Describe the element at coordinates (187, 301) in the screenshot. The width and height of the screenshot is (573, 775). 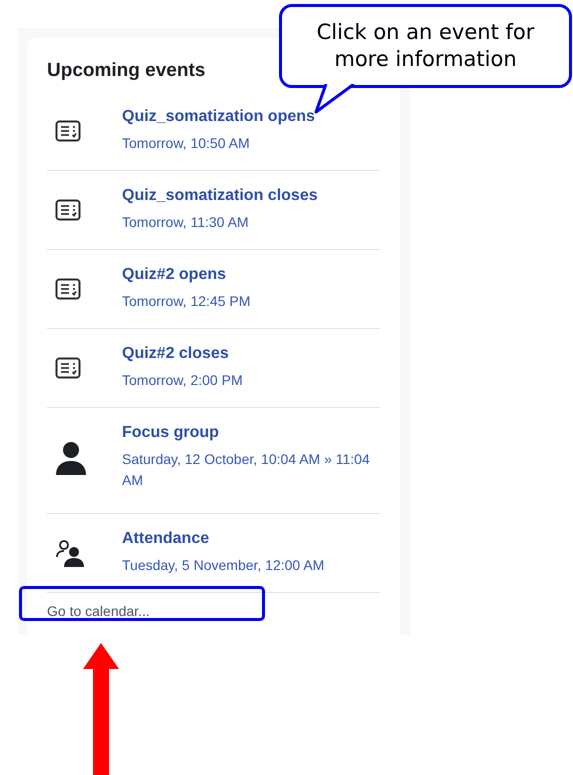
I see `event-date: Tomorrow, 12:45 PM` at that location.